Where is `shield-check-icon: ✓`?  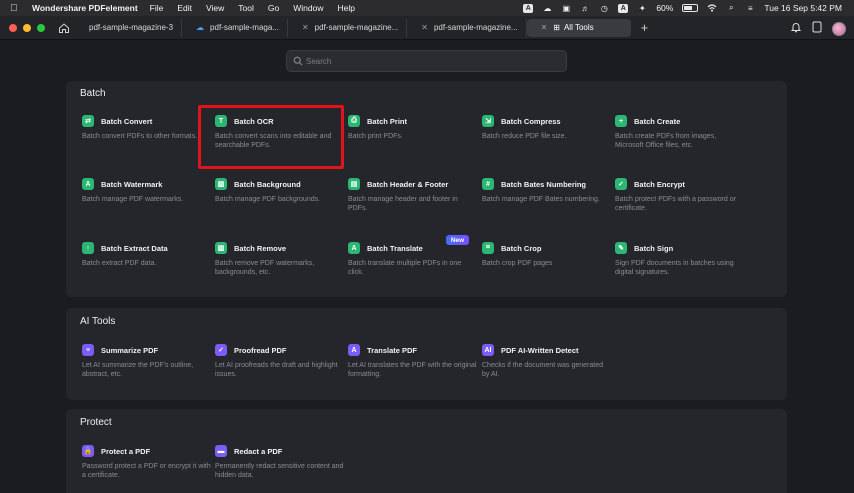 shield-check-icon: ✓ is located at coordinates (621, 184).